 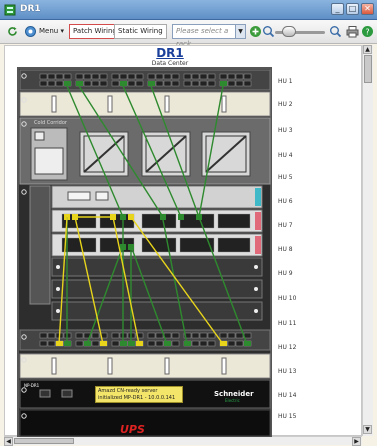 I want to click on ups-unit, so click(x=145, y=423).